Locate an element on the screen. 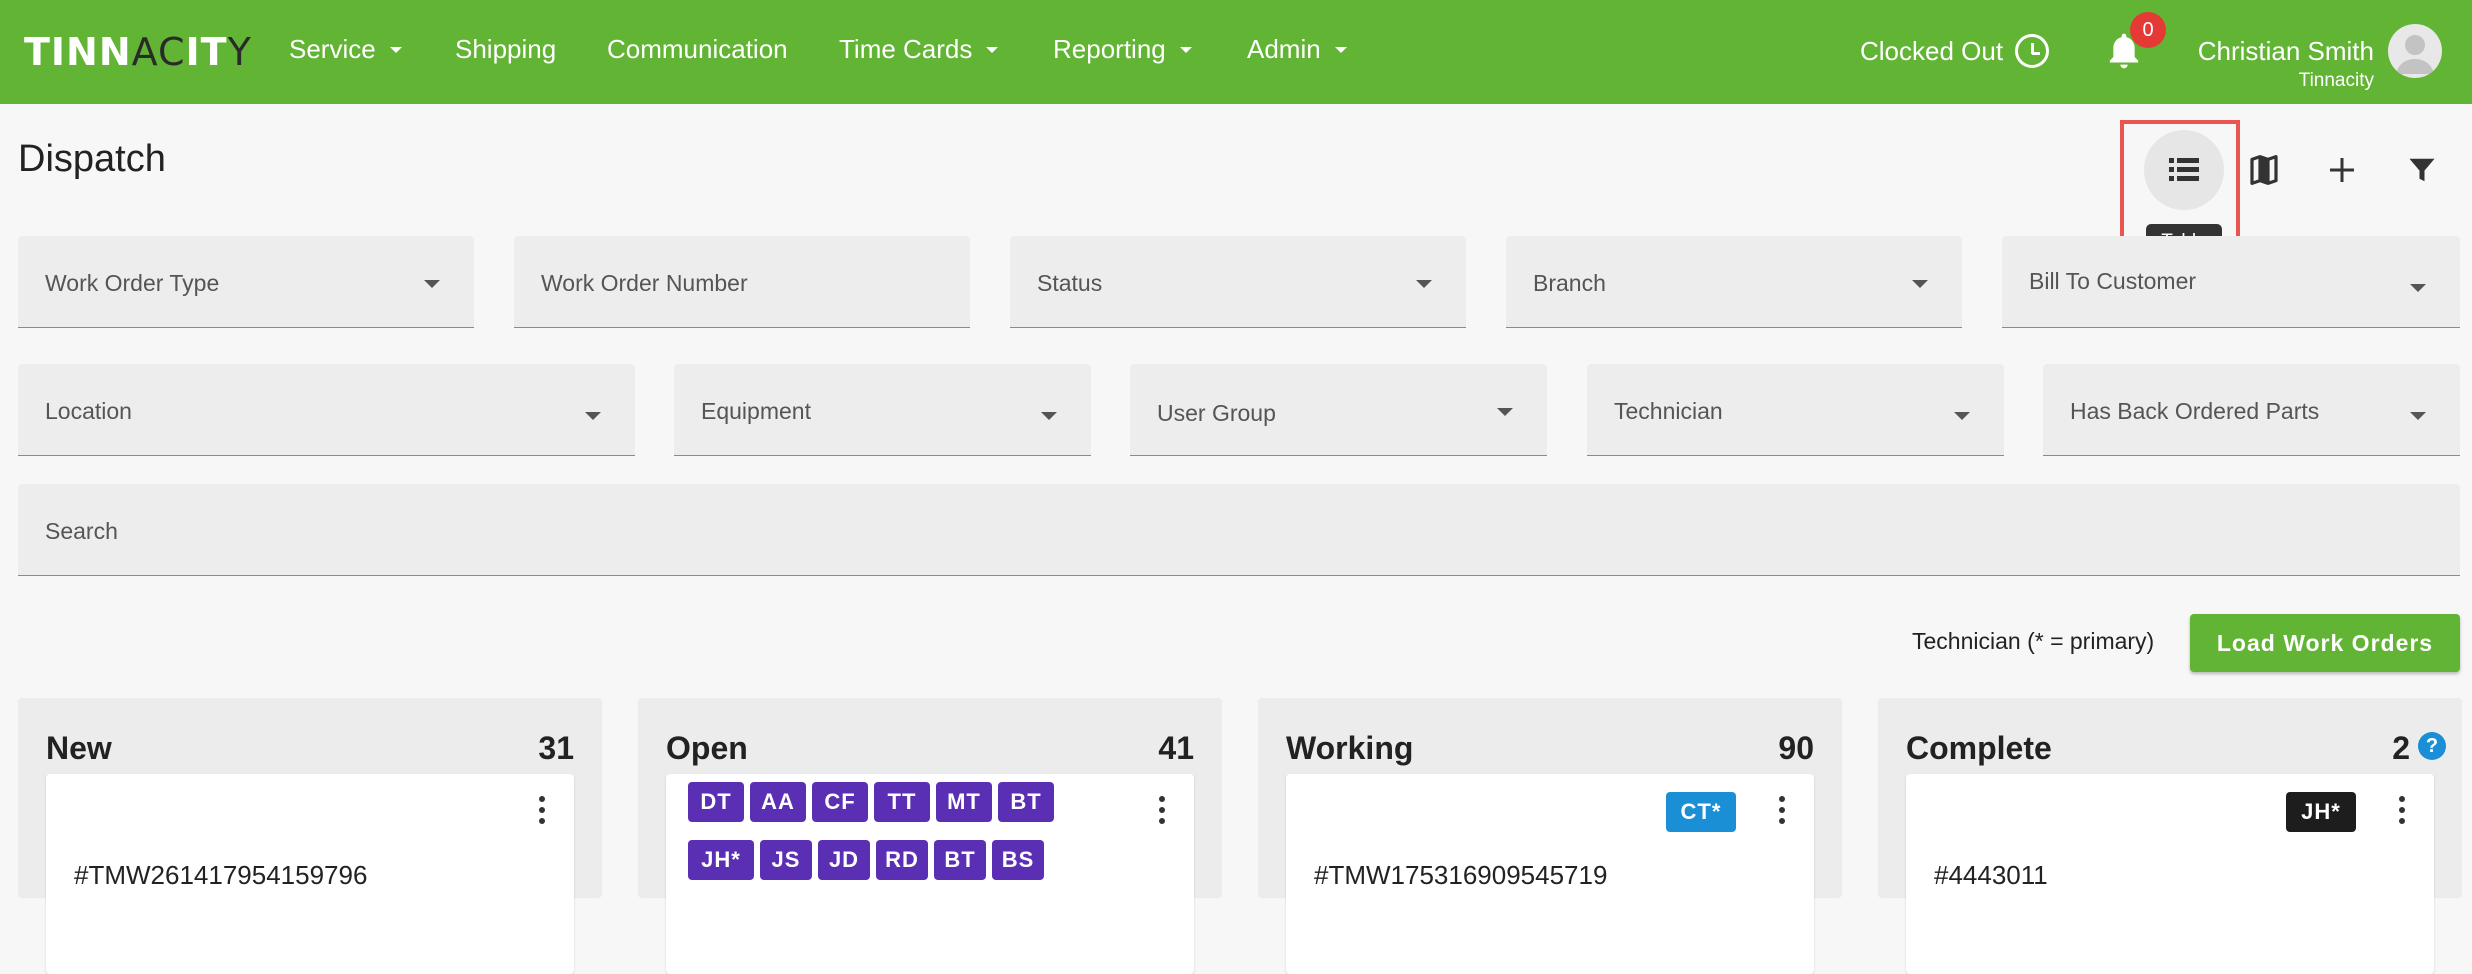  bill-to-customer-select: Bill To Customer is located at coordinates (2231, 282).